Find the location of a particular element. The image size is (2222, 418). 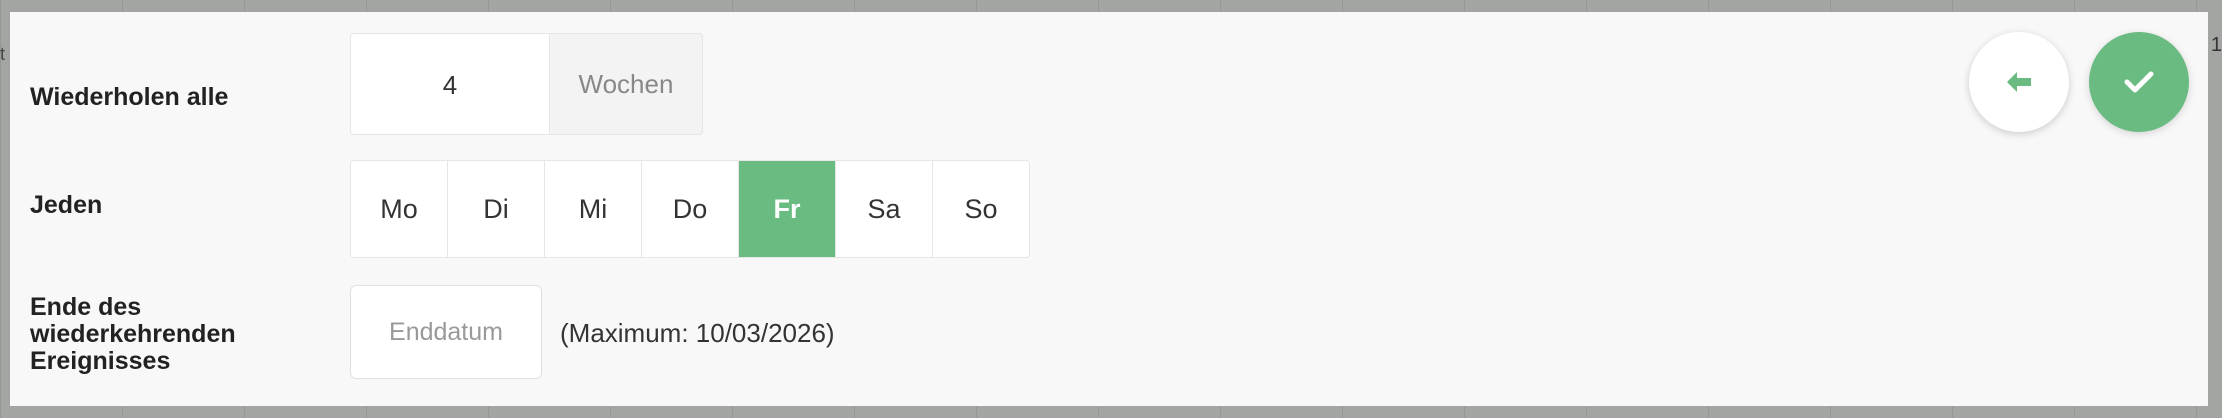

end-date-max-note: (Maximum: 10/03/2026) is located at coordinates (697, 333).